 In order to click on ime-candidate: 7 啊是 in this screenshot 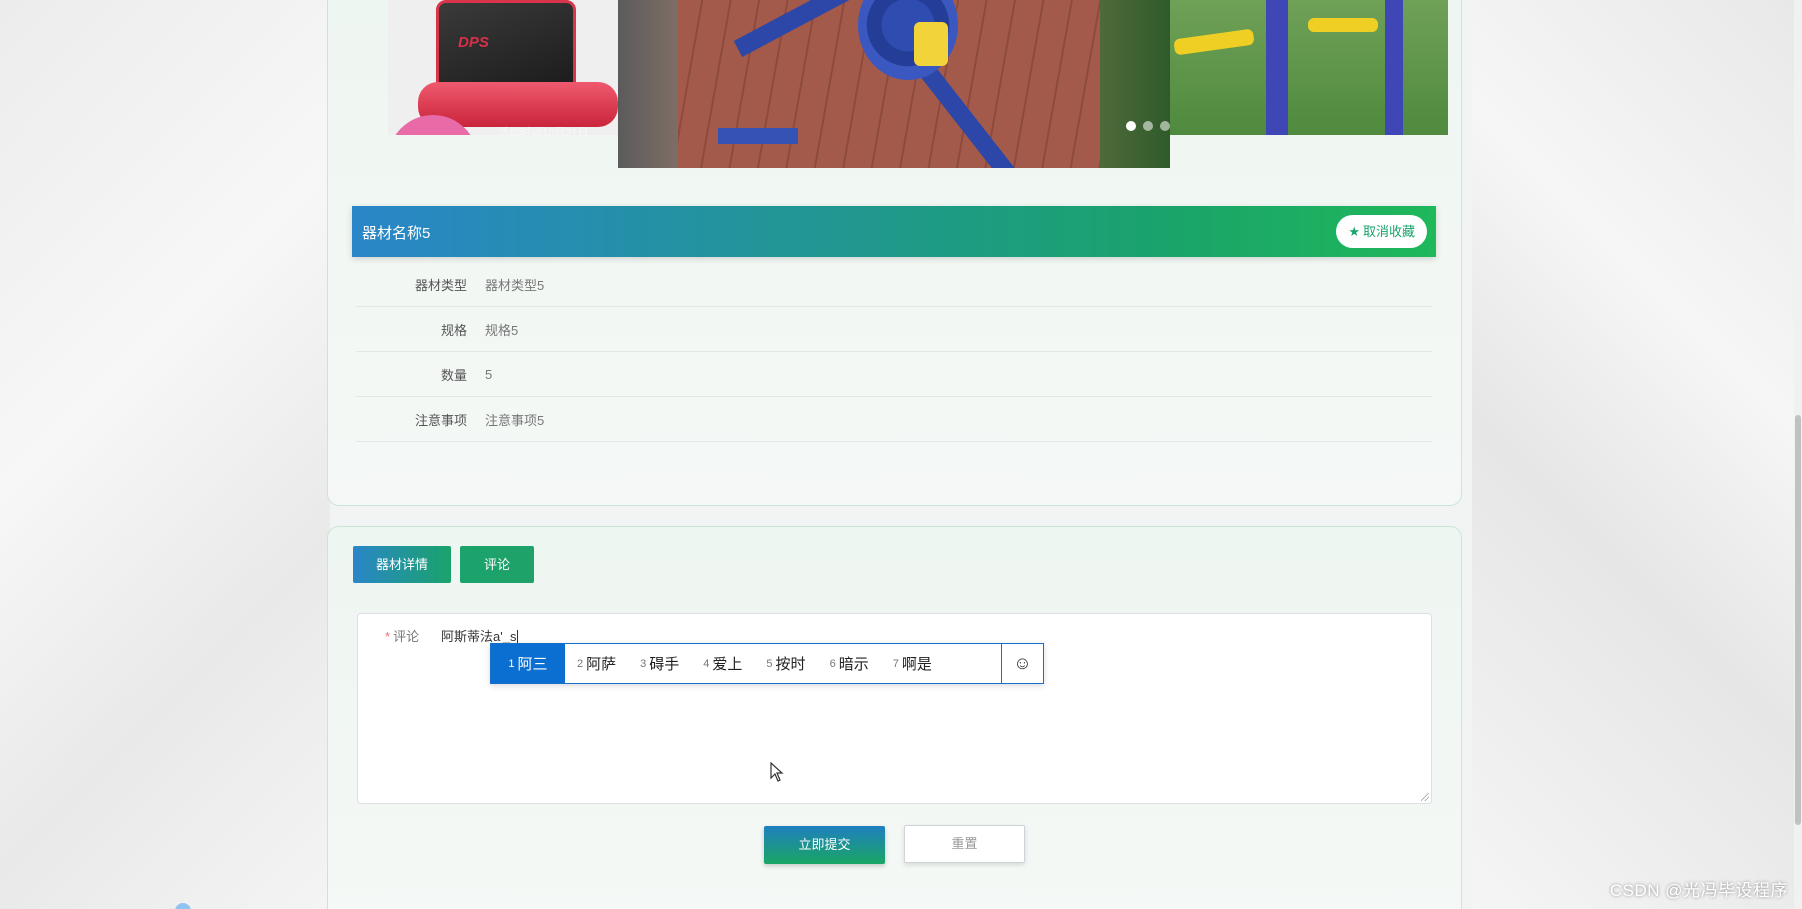, I will do `click(912, 663)`.